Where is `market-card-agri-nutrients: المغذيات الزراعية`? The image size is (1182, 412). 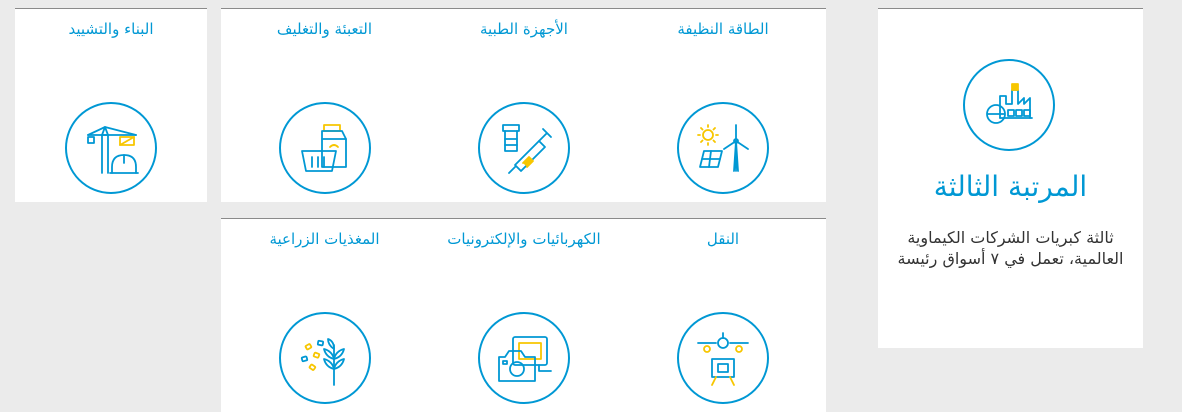 market-card-agri-nutrients: المغذيات الزراعية is located at coordinates (324, 315).